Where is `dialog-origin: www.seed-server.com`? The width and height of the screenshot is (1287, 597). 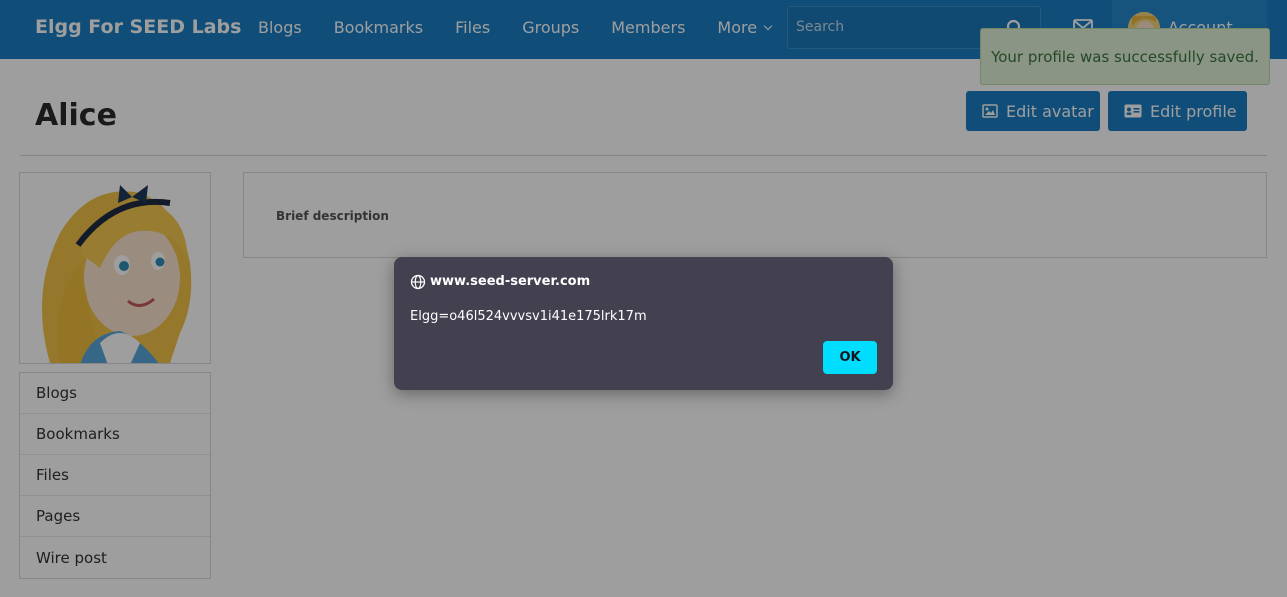
dialog-origin: www.seed-server.com is located at coordinates (510, 281).